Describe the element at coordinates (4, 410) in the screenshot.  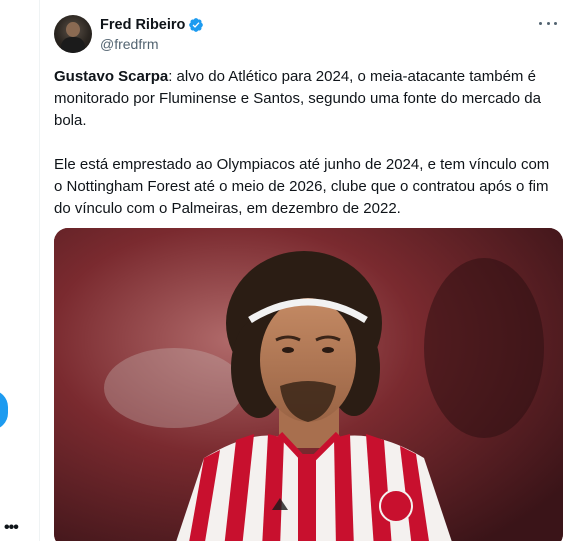
I see `compose-button` at that location.